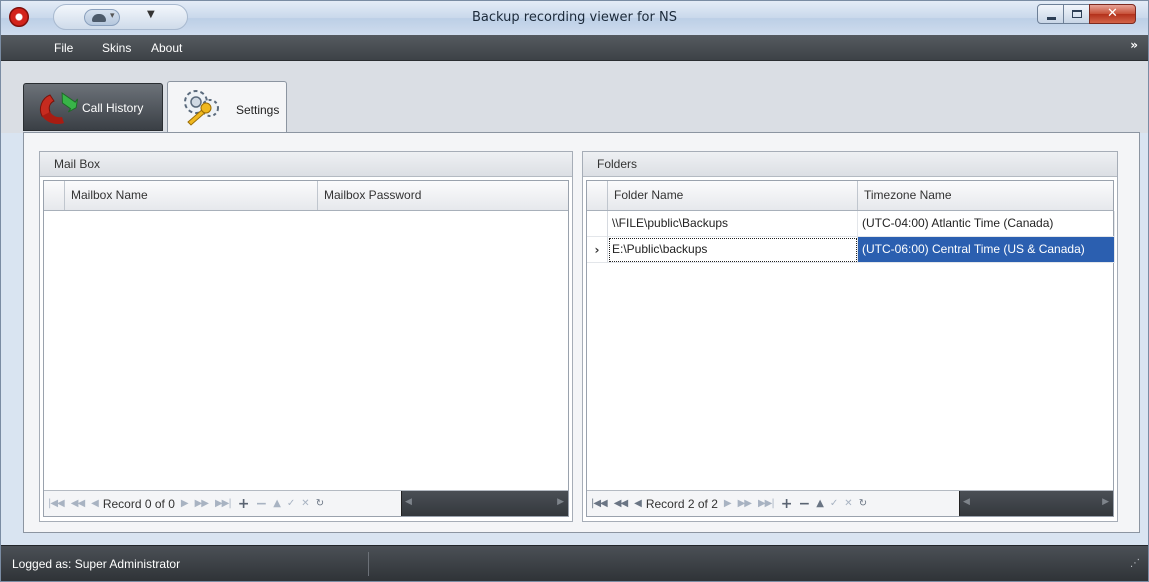 The height and width of the screenshot is (582, 1149). Describe the element at coordinates (850, 164) in the screenshot. I see `group-title: Folders` at that location.